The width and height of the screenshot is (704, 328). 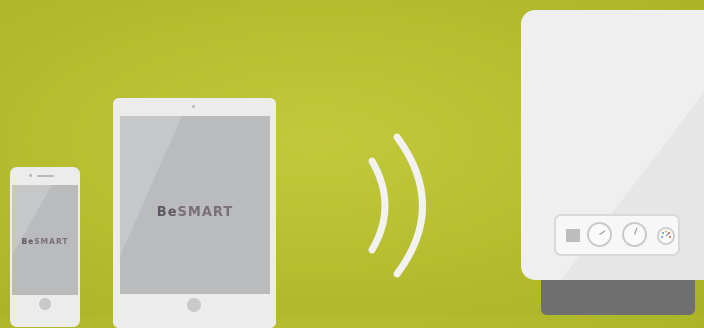 I want to click on phone-camera, so click(x=30, y=175).